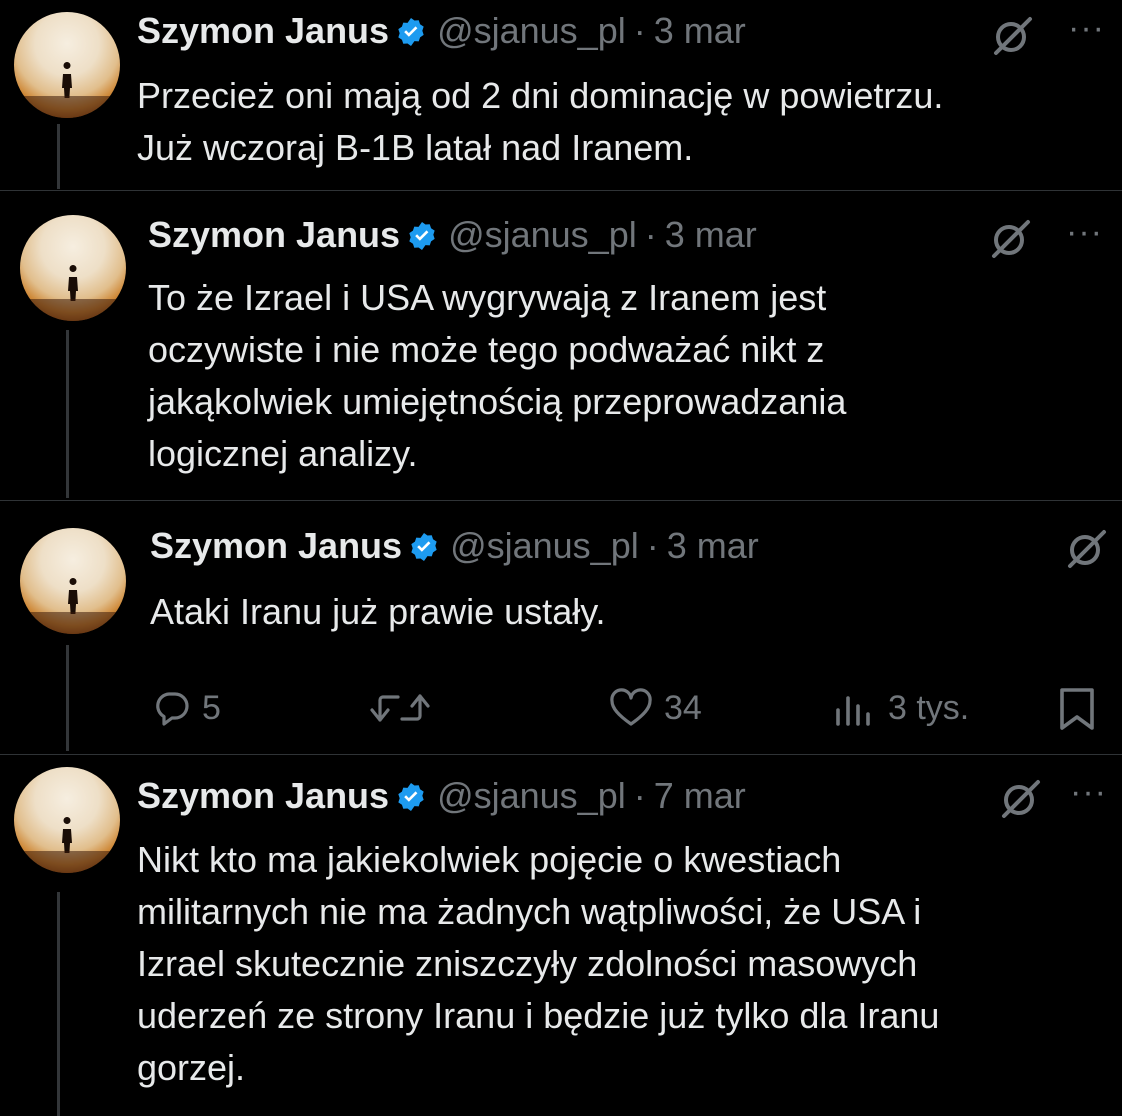 This screenshot has height=1116, width=1122. I want to click on tweet-date: 7 mar, so click(700, 795).